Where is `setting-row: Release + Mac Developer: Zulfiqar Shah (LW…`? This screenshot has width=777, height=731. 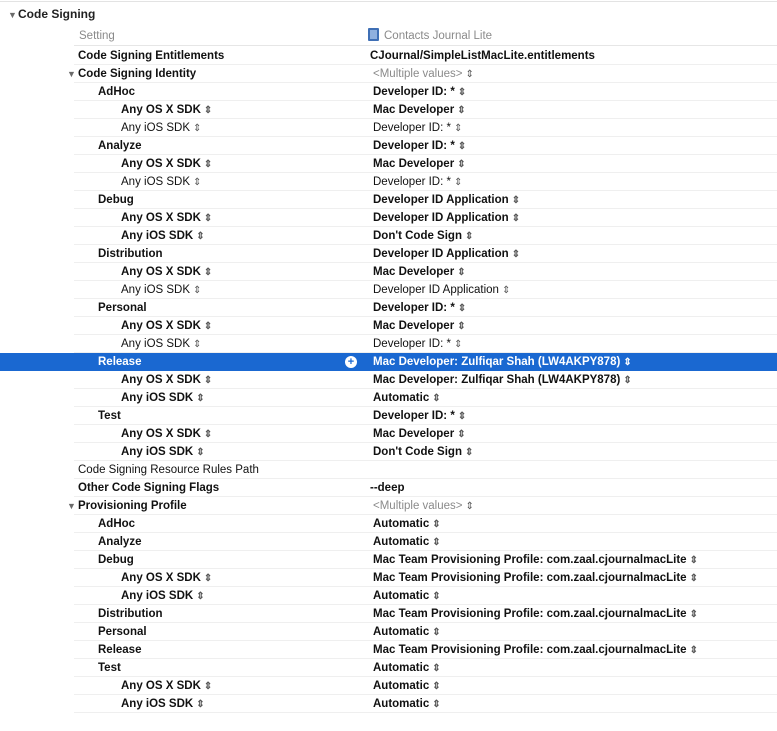
setting-row: Release + Mac Developer: Zulfiqar Shah (LW… is located at coordinates (388, 362).